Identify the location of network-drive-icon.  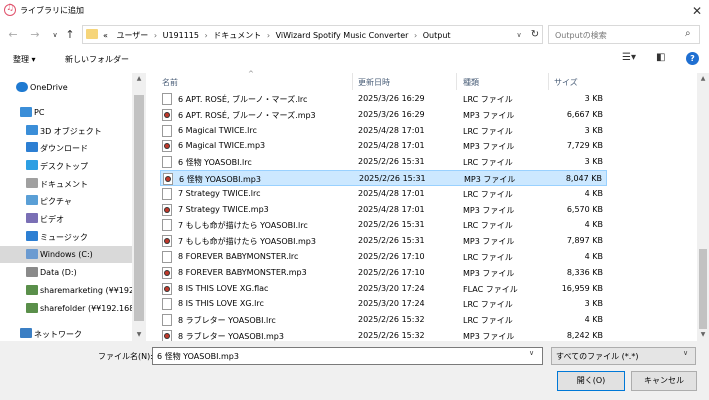
(32, 308).